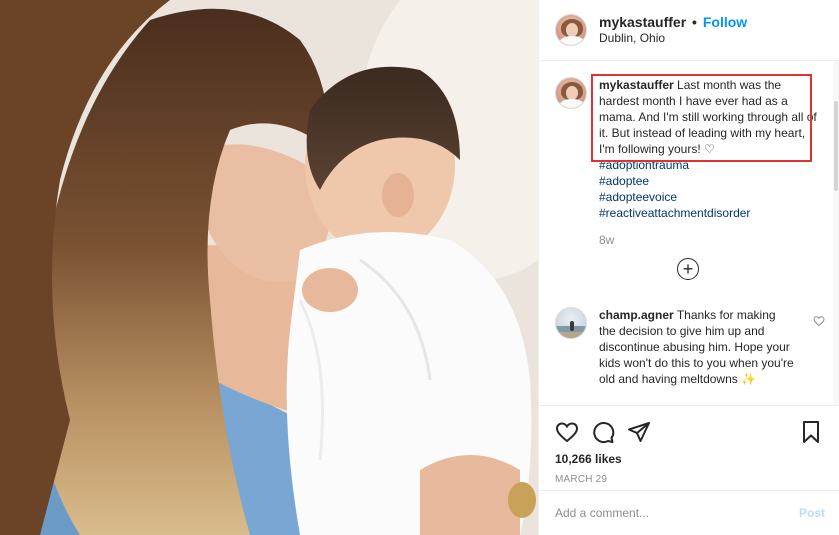 Image resolution: width=839 pixels, height=535 pixels. What do you see at coordinates (639, 432) in the screenshot?
I see `share-paper-plane-icon` at bounding box center [639, 432].